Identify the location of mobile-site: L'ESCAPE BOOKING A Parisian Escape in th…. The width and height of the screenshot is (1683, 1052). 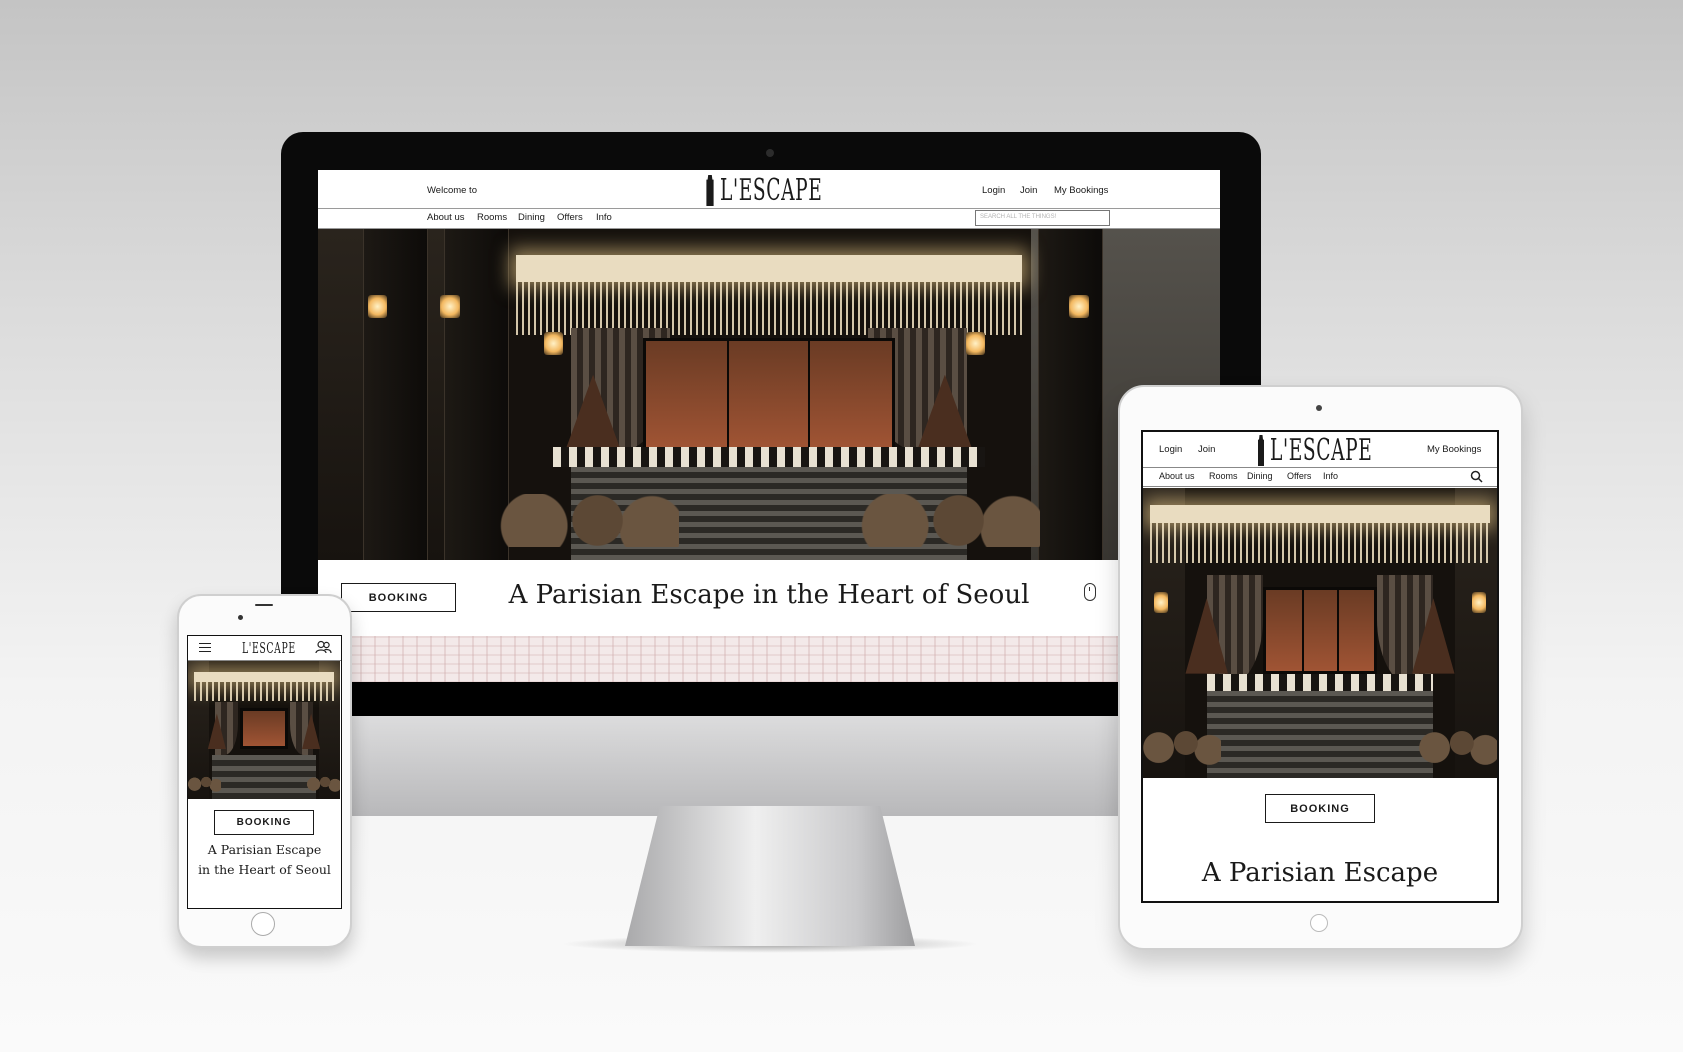
(264, 772).